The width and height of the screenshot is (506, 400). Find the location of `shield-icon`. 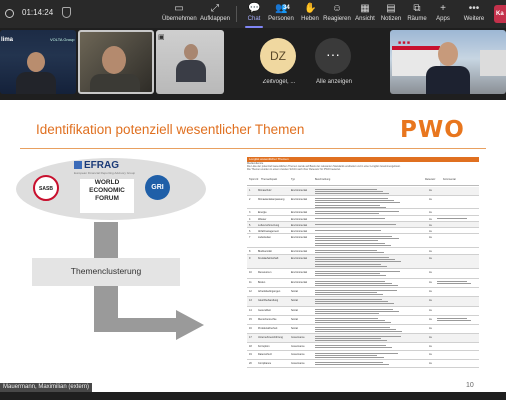

shield-icon is located at coordinates (66, 12).